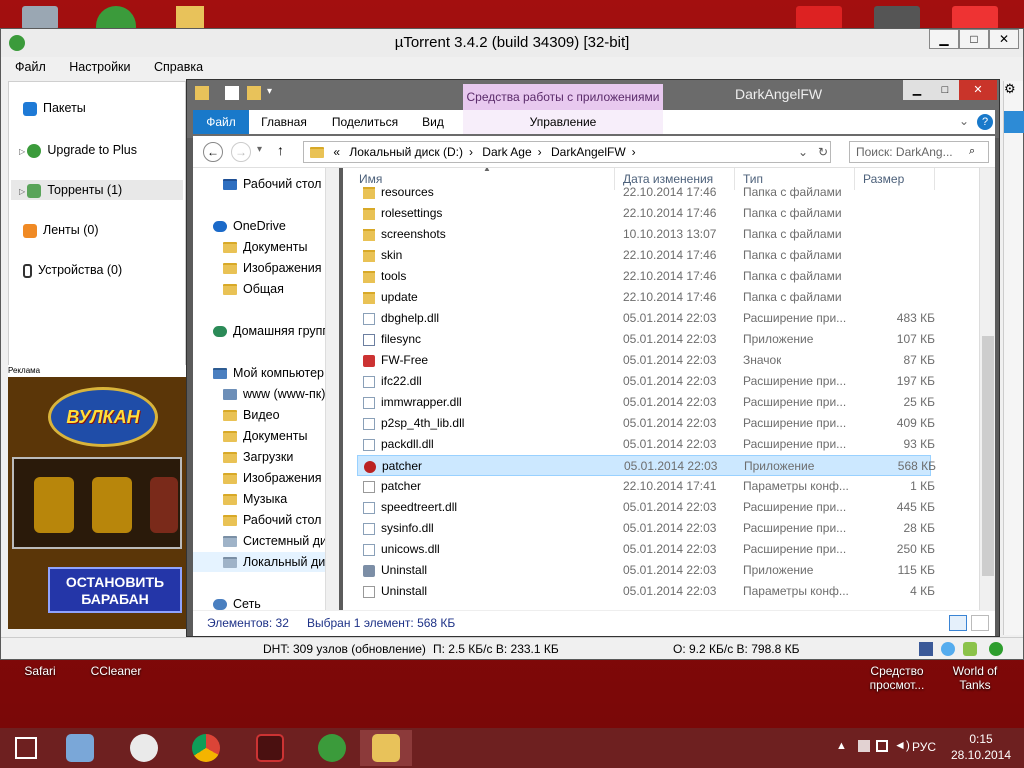 This screenshot has height=768, width=1024. I want to click on utorrent-minimize-button: ▁, so click(944, 39).